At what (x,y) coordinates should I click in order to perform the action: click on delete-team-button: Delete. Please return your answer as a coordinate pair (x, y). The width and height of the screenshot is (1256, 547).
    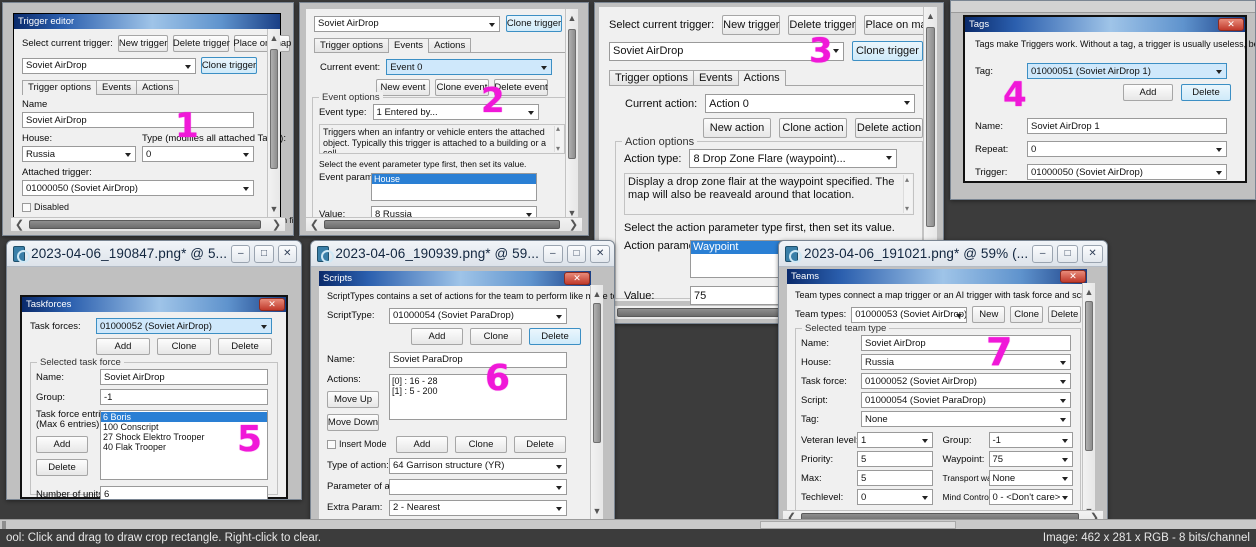
    Looking at the image, I should click on (1064, 314).